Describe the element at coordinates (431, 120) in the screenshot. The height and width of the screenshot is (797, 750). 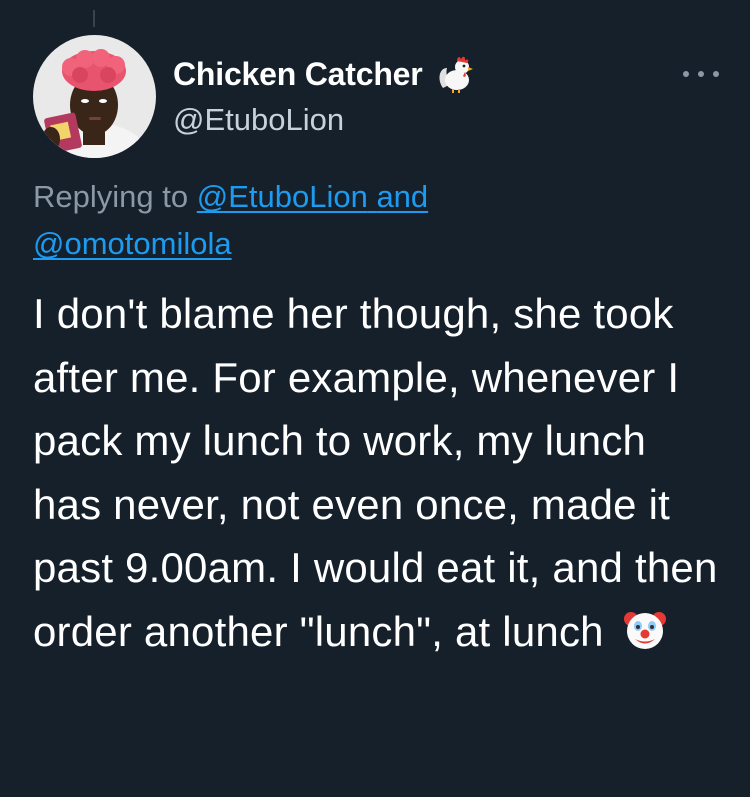
I see `author-handle: @EtuboLion` at that location.